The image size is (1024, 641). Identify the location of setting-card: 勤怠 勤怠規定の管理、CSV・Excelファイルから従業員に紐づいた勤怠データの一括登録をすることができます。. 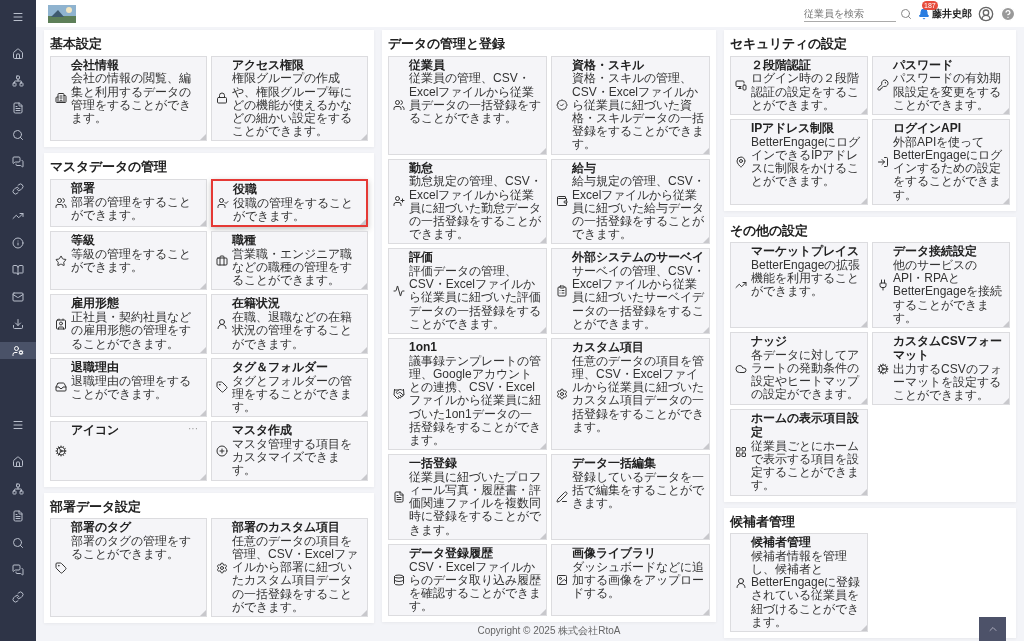
(467, 201).